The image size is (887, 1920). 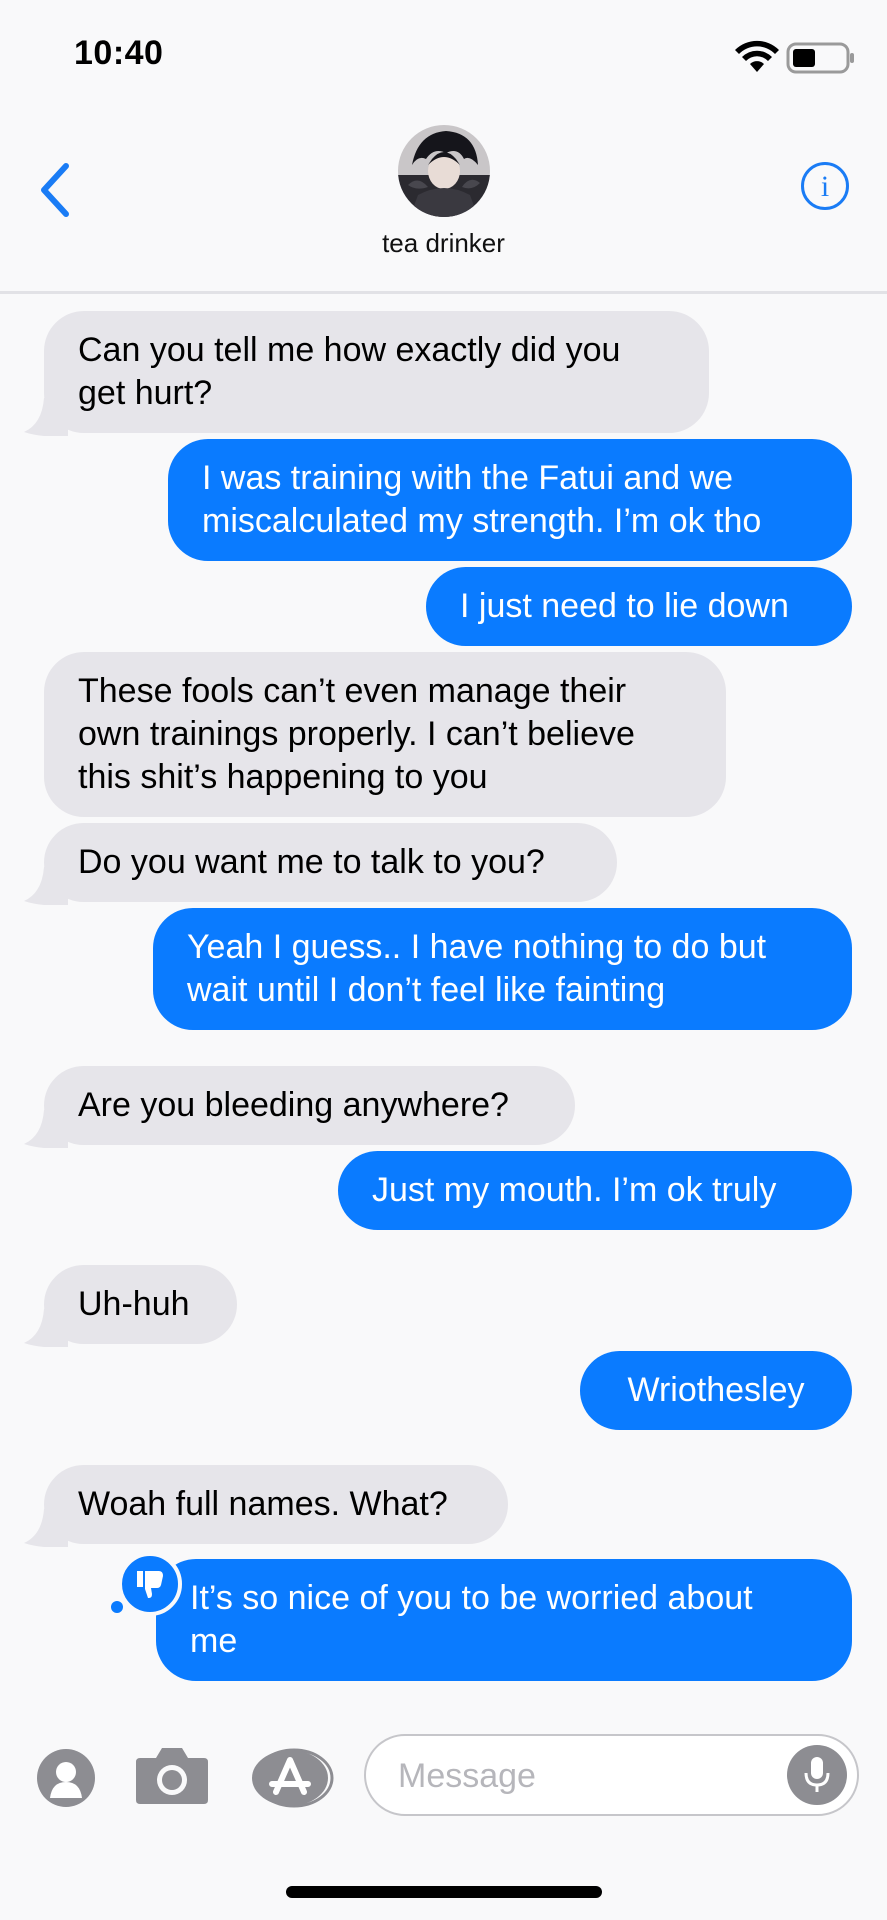 I want to click on message-input-field, so click(x=611, y=1775).